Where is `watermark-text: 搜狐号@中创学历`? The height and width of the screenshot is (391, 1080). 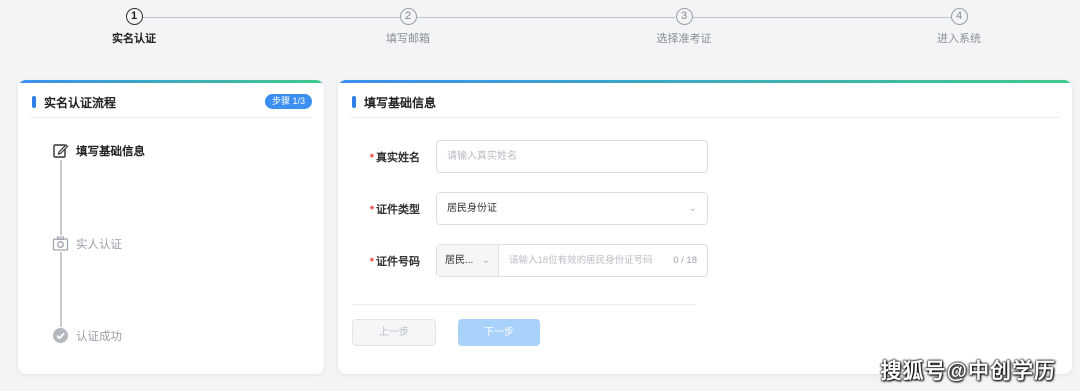 watermark-text: 搜狐号@中创学历 is located at coordinates (968, 371).